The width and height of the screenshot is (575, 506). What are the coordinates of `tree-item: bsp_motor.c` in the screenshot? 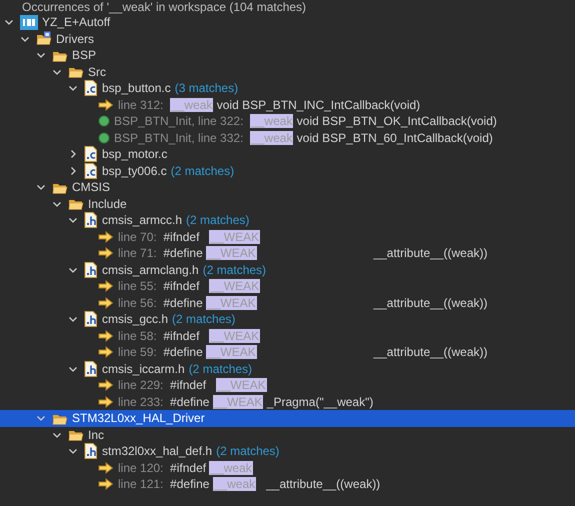 It's located at (135, 154).